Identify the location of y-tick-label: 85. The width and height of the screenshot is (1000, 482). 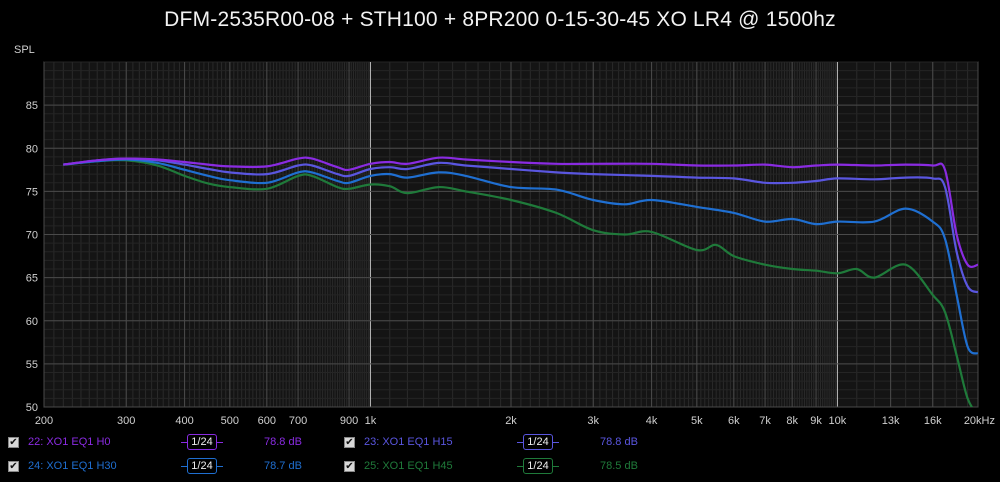
(32, 106).